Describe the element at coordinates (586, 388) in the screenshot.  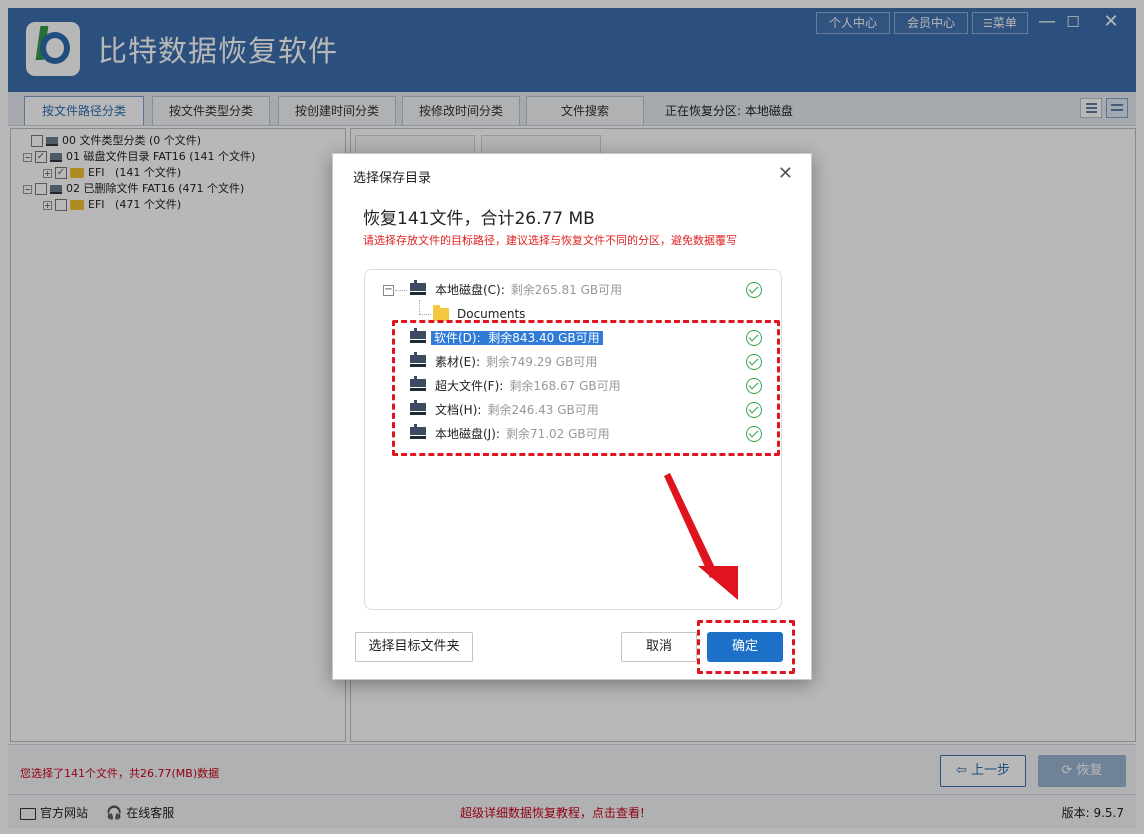
I see `drive-highlight-frame` at that location.